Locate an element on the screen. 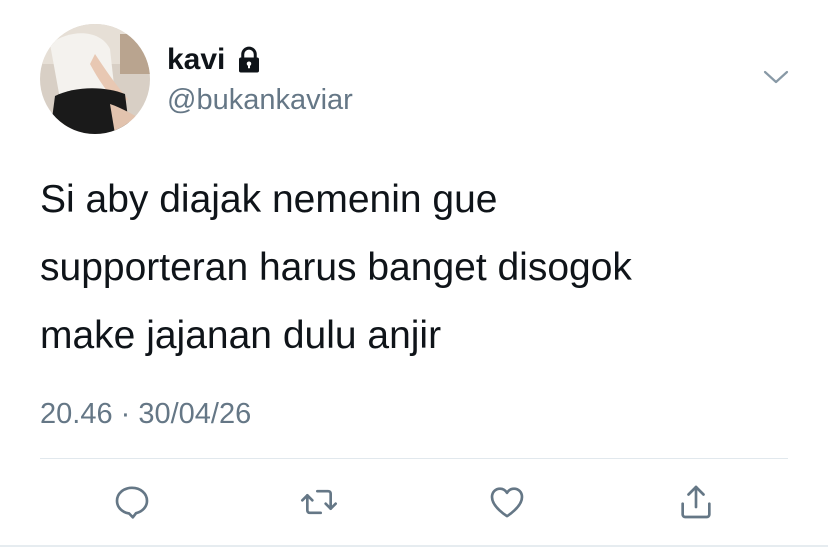  reply-button is located at coordinates (132, 502).